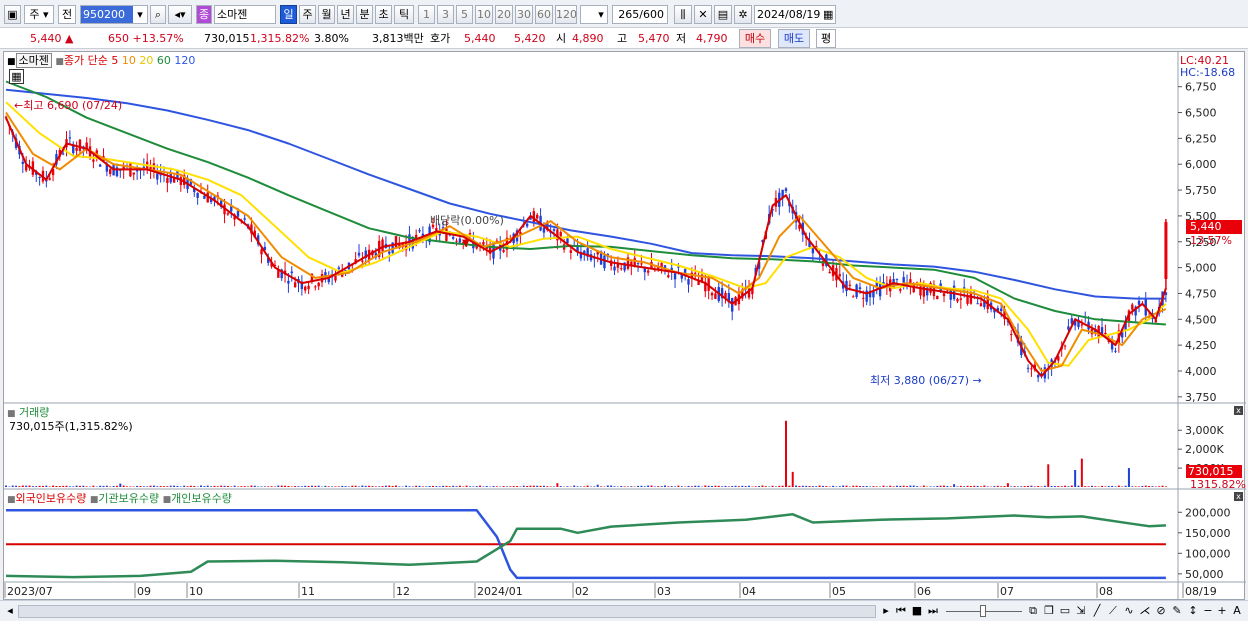  I want to click on search-icon: ⌕, so click(158, 14).